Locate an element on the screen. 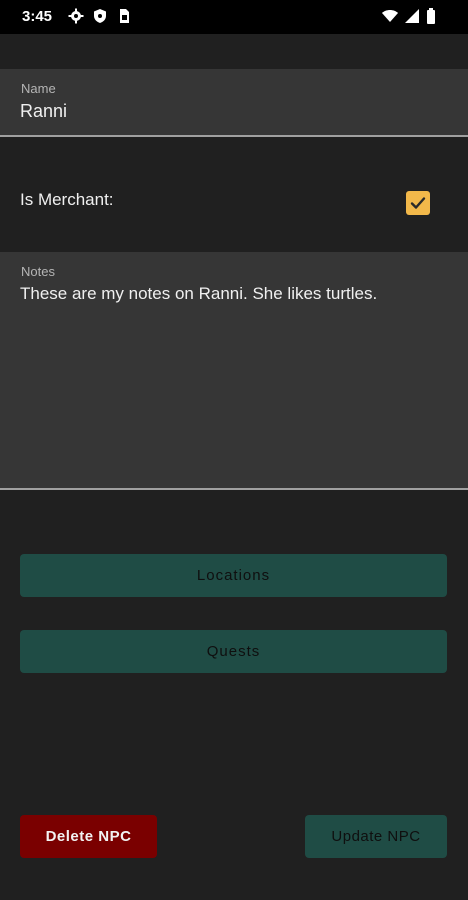 This screenshot has height=900, width=468. wifi-icon is located at coordinates (390, 16).